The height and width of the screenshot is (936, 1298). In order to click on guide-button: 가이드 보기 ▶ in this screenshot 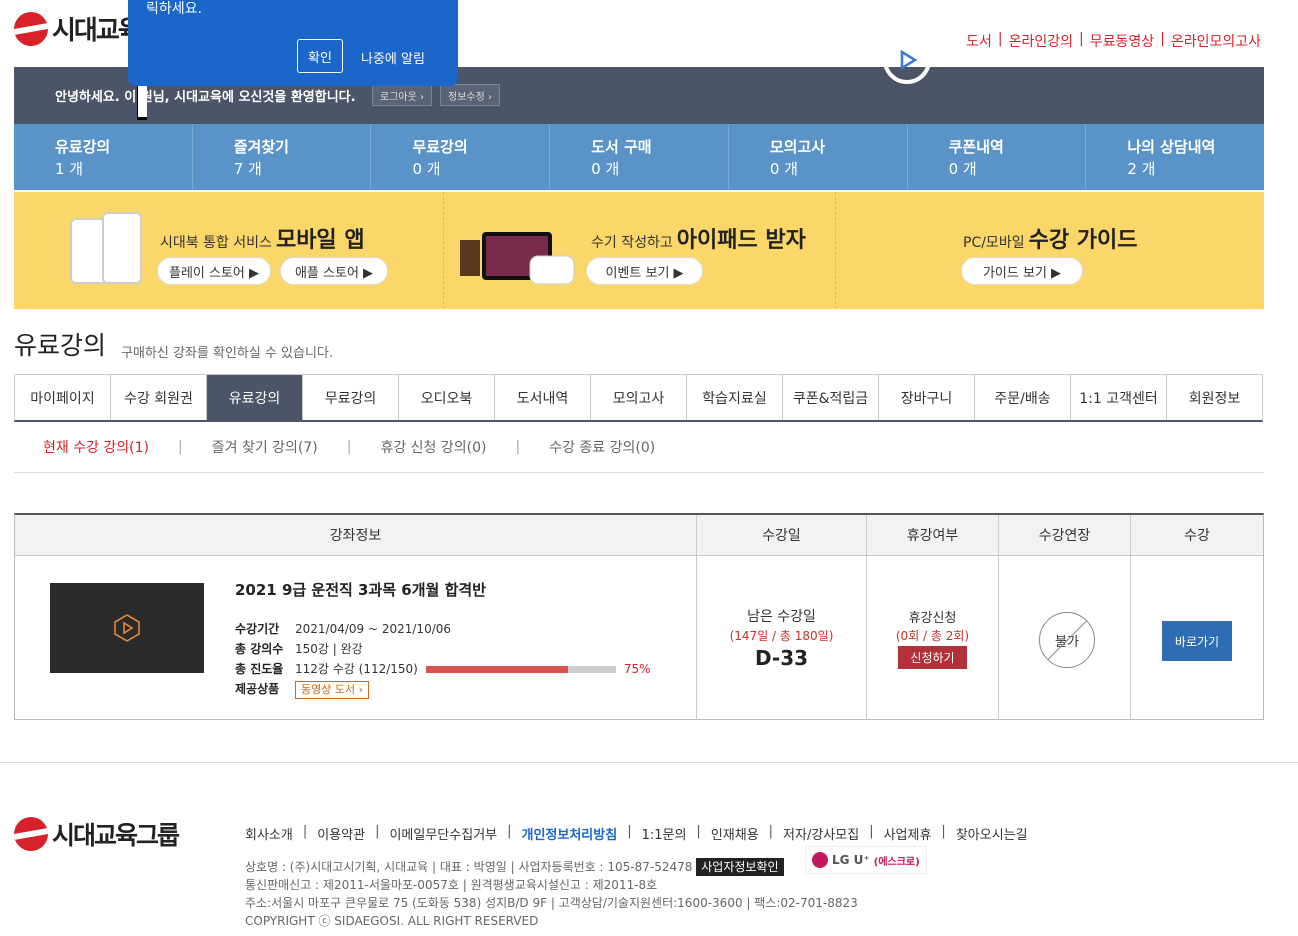, I will do `click(1022, 271)`.